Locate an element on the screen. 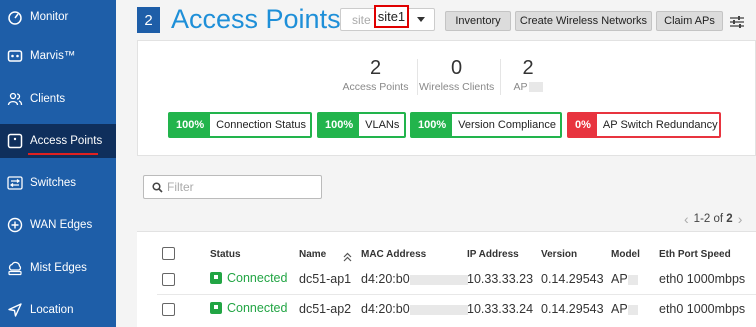 Image resolution: width=756 pixels, height=327 pixels. site-selector-prefix: site is located at coordinates (361, 19).